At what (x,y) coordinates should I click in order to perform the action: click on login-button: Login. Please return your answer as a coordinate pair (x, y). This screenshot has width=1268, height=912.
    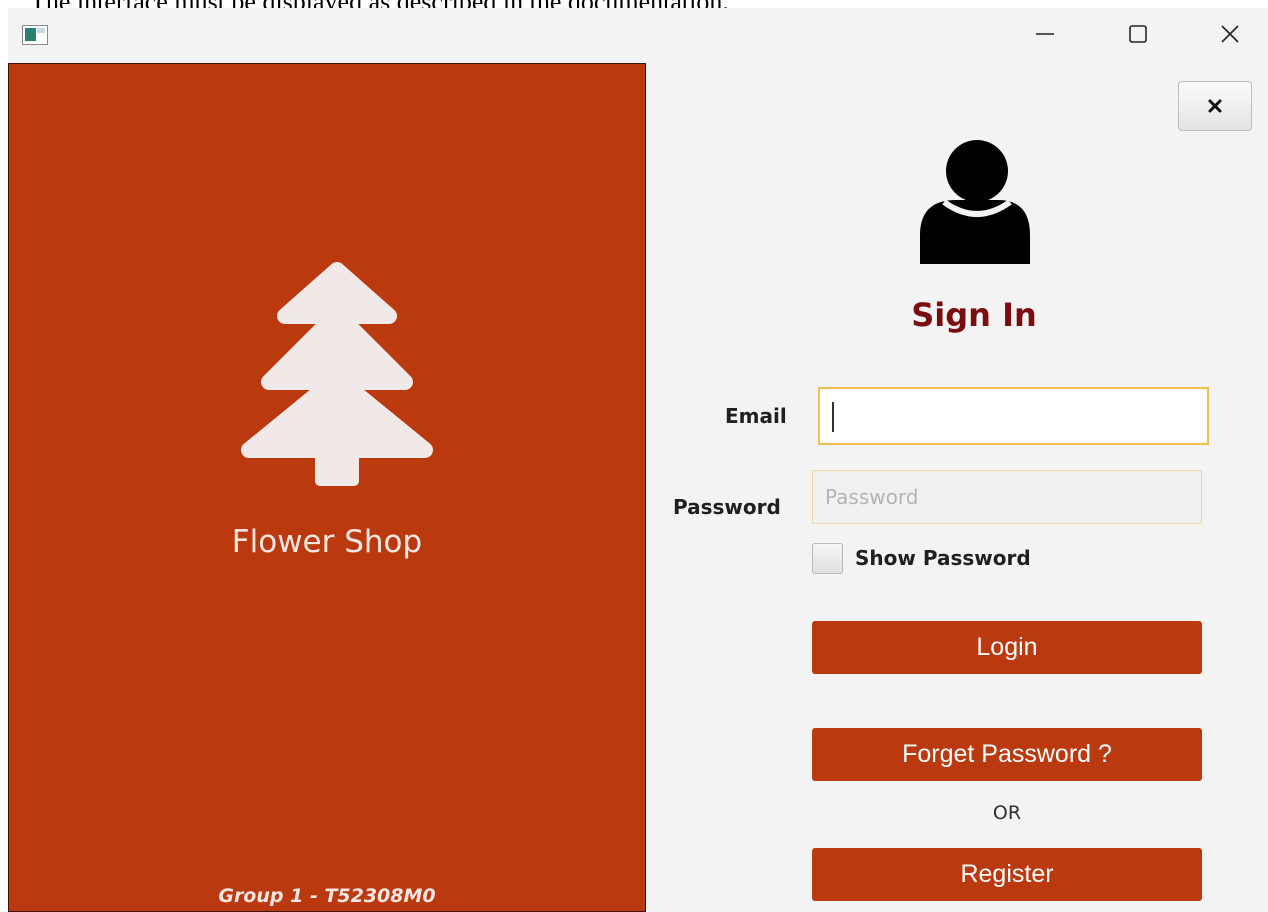
    Looking at the image, I should click on (1007, 647).